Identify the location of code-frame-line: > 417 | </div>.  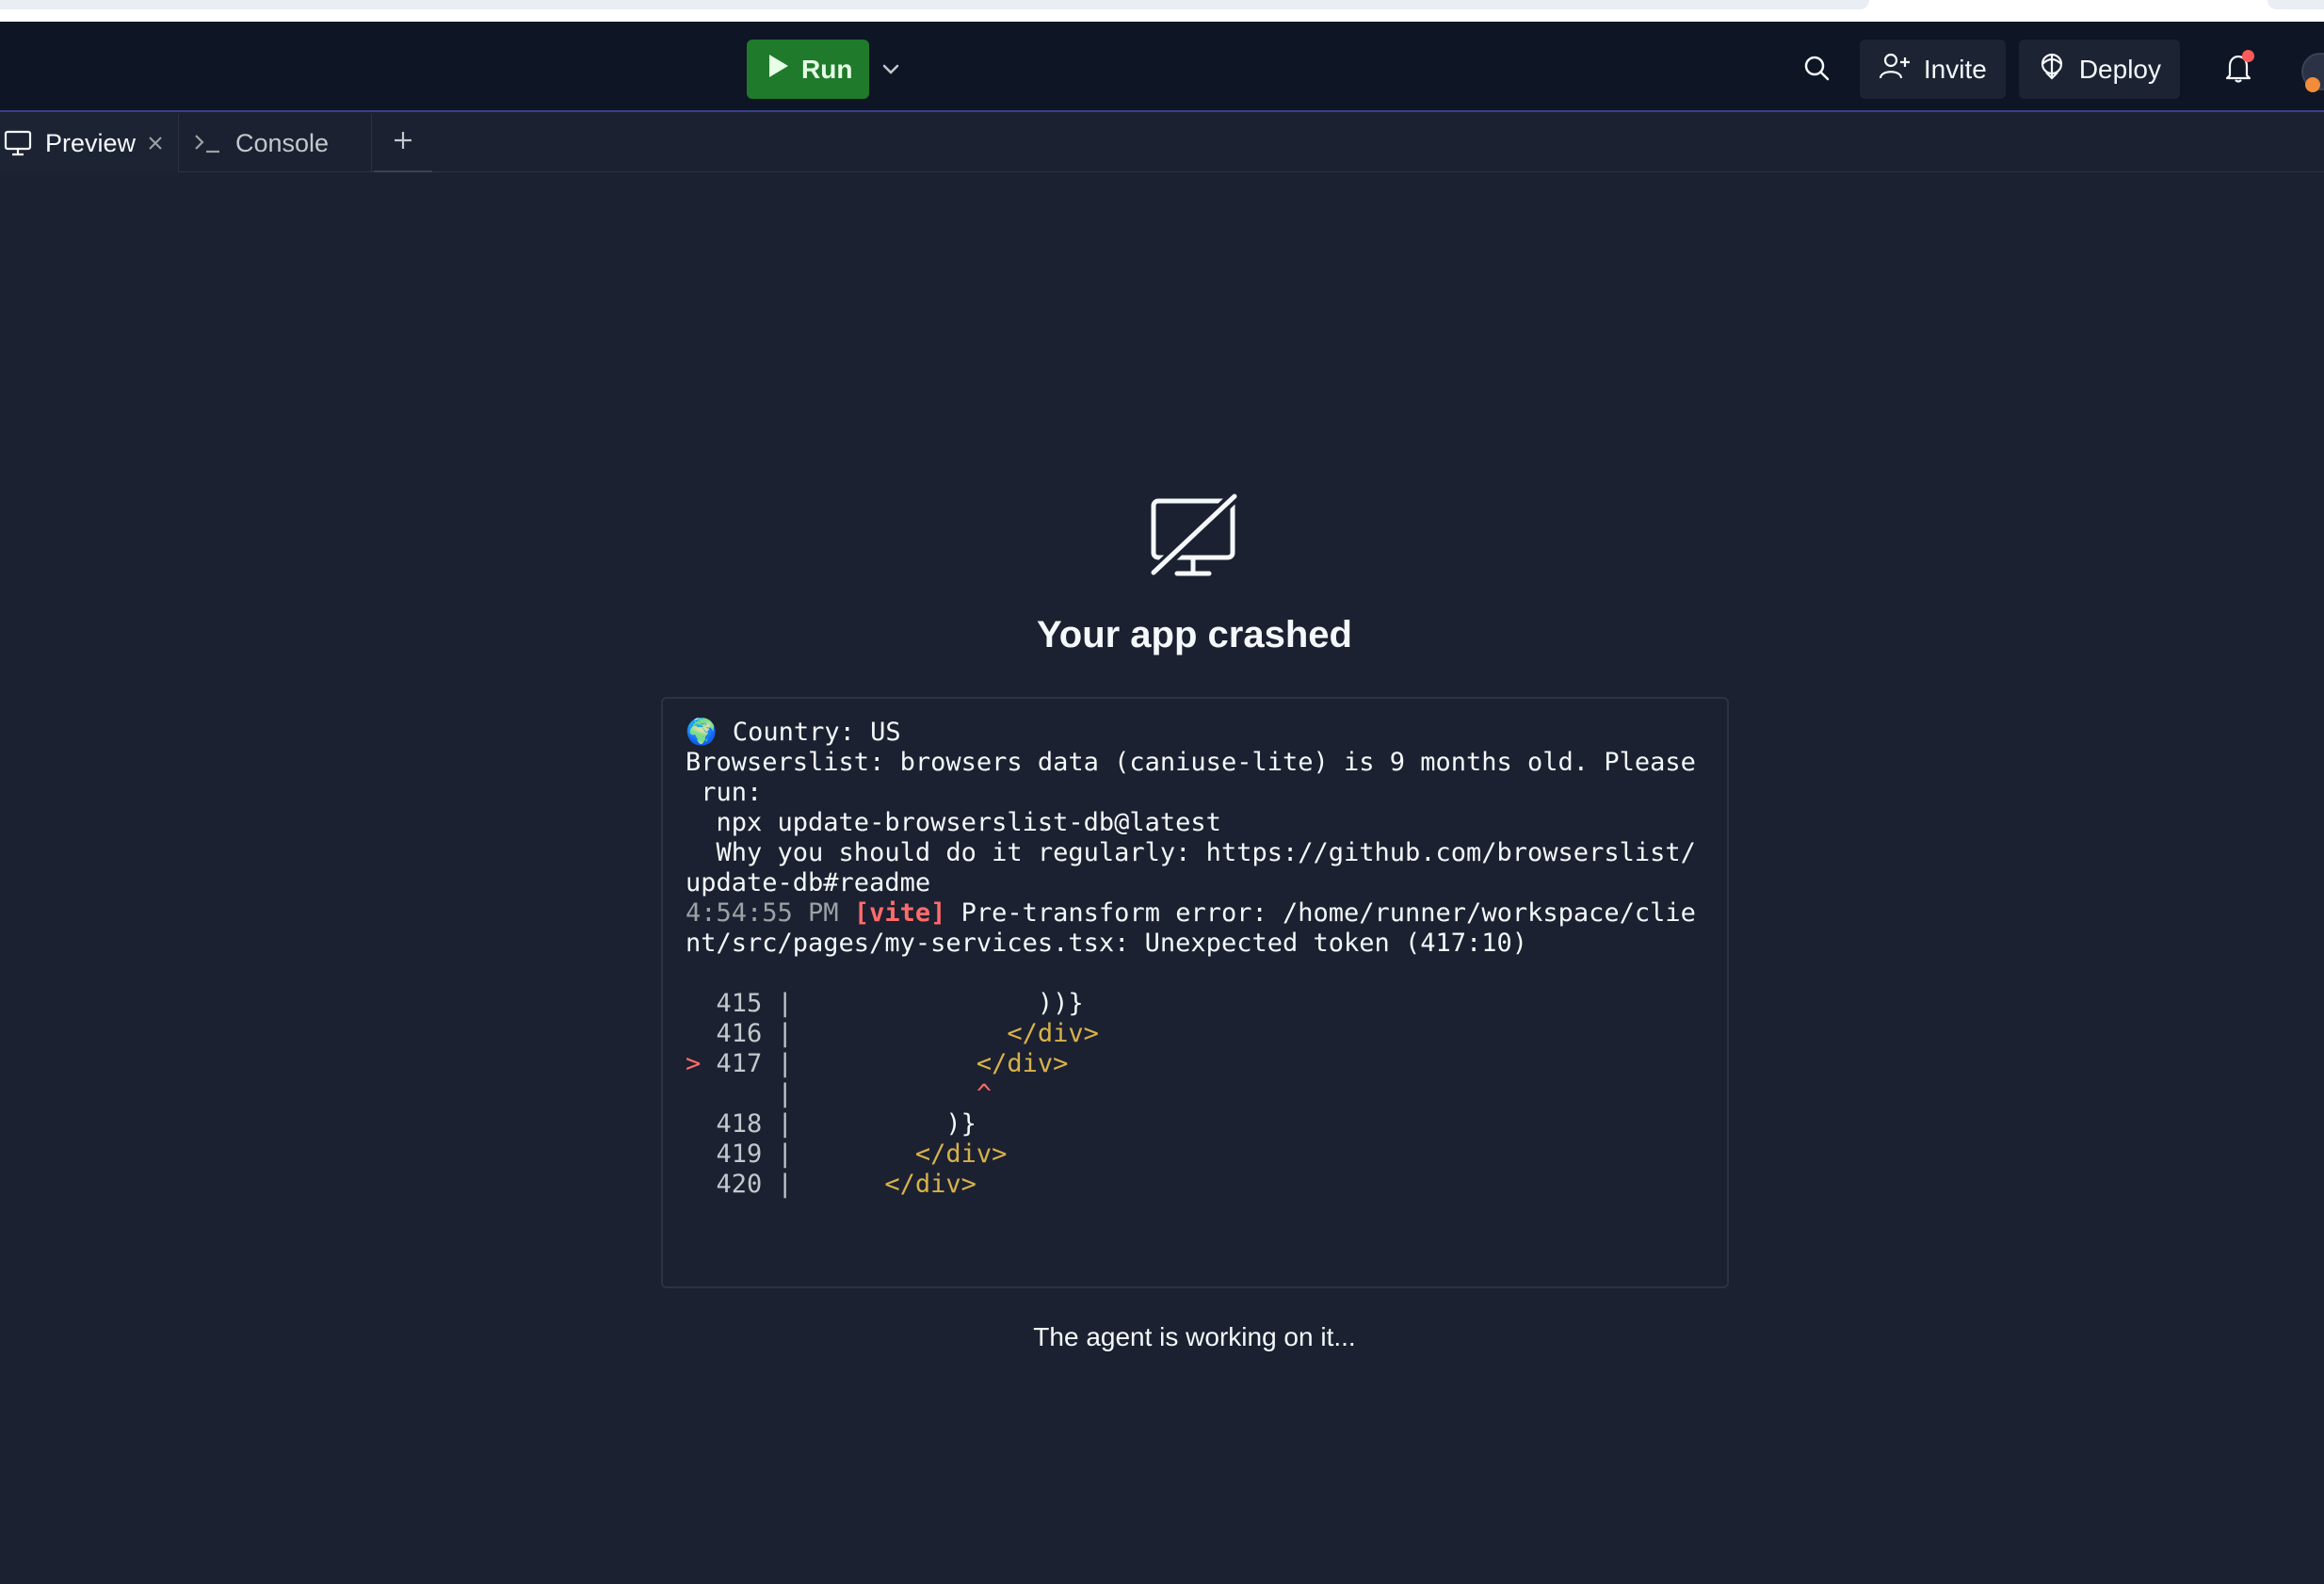
(877, 1063).